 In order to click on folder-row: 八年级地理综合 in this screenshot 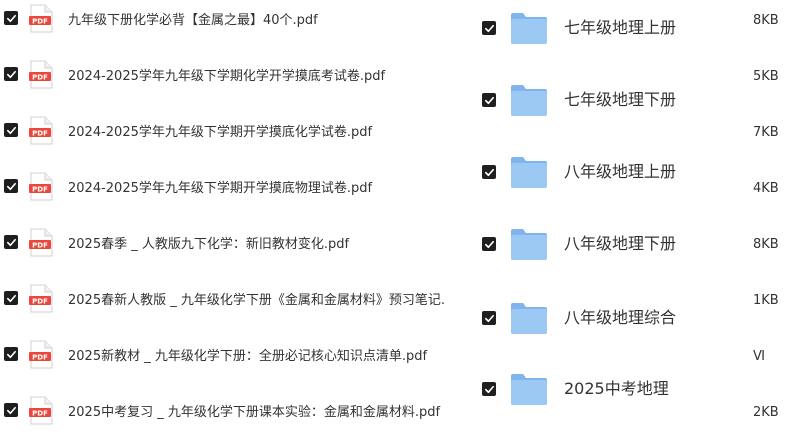, I will do `click(608, 318)`.